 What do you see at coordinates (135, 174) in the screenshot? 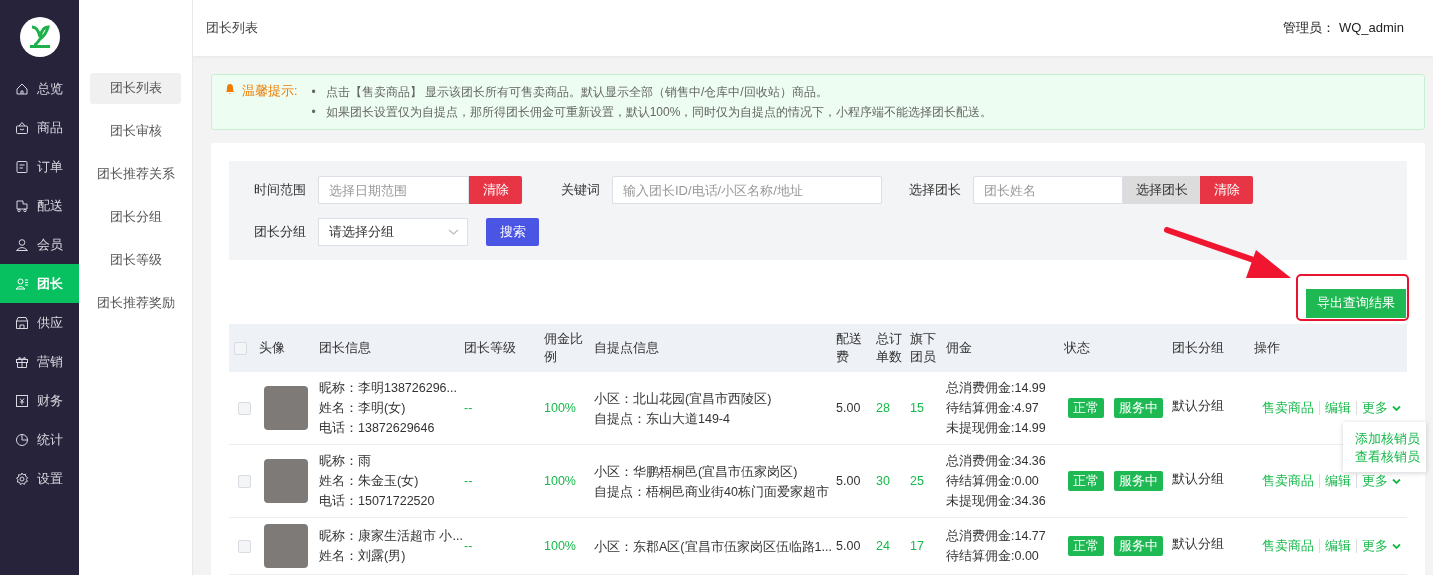
I see `subnav-item: 团长推荐关系` at bounding box center [135, 174].